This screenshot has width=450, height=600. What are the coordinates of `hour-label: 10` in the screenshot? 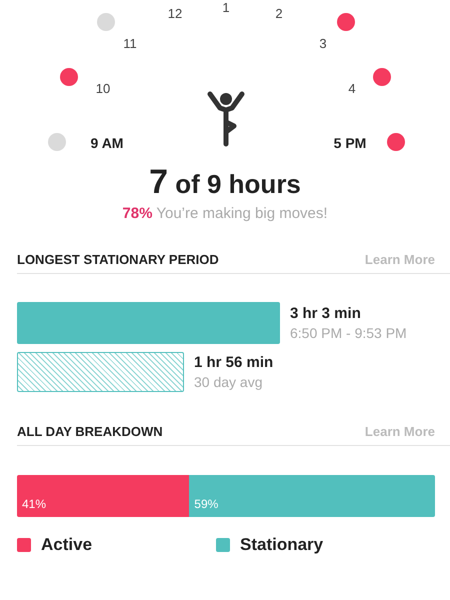 It's located at (103, 89).